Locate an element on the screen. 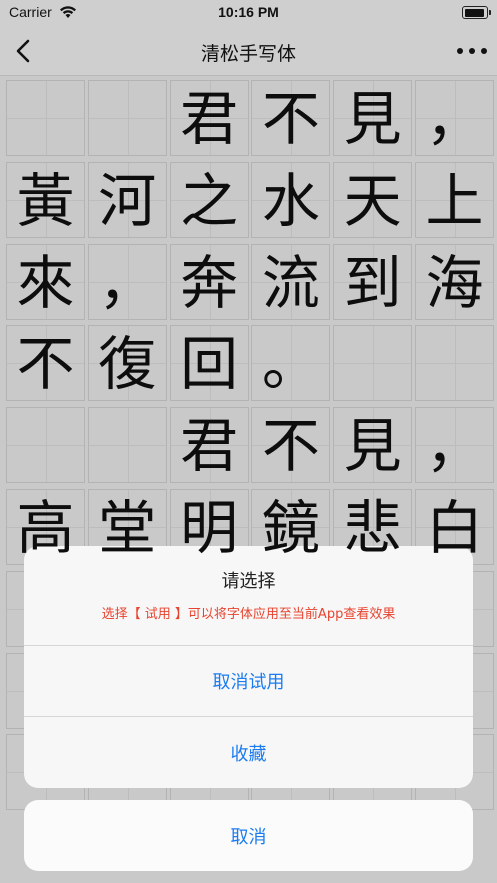 Image resolution: width=497 pixels, height=883 pixels. grid-character: 復 is located at coordinates (127, 364).